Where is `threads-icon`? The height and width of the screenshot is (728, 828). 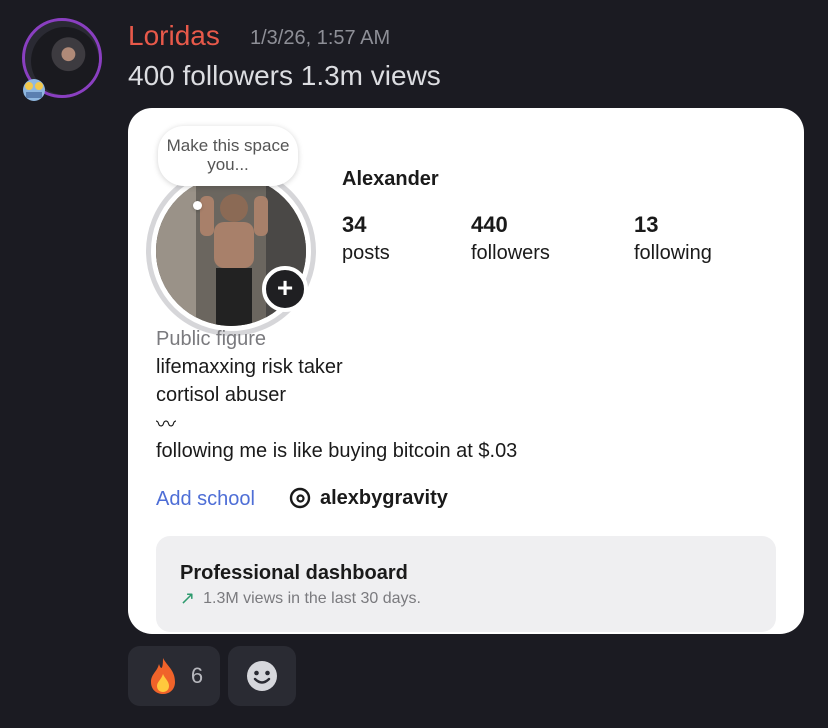
threads-icon is located at coordinates (300, 498).